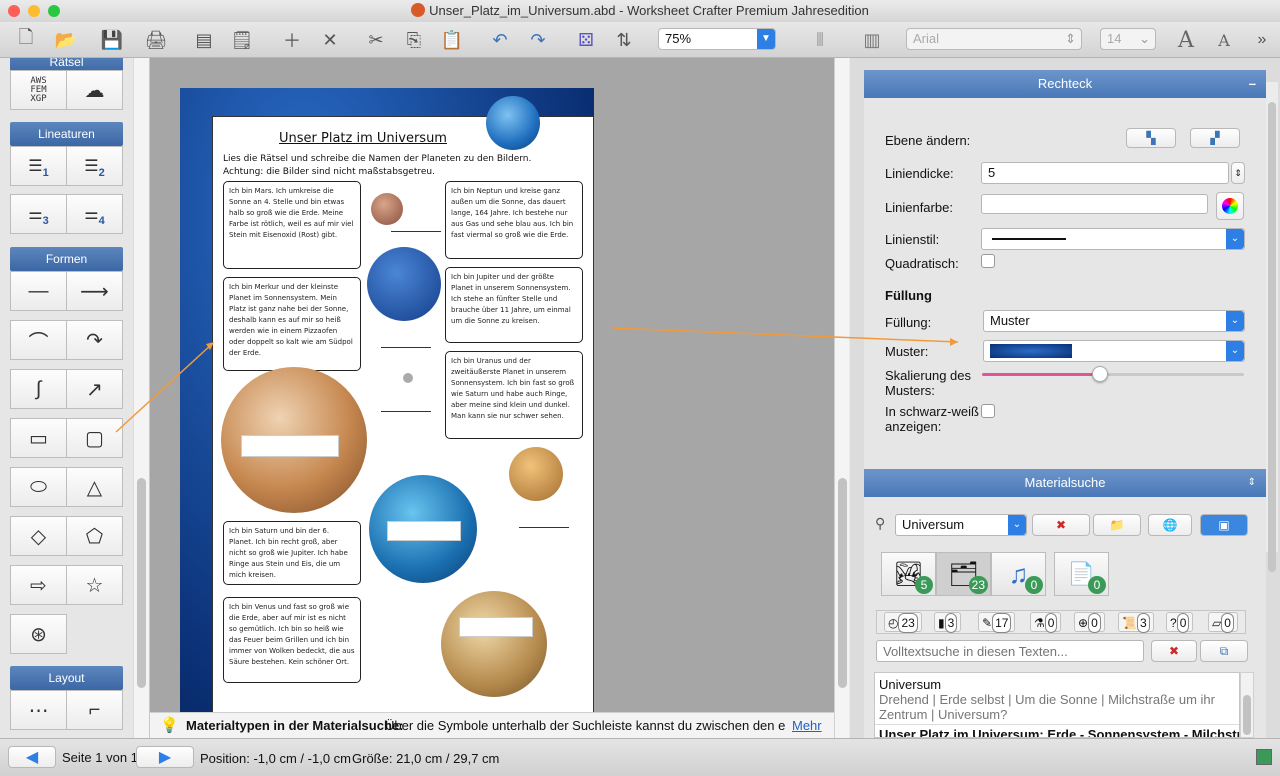 Image resolution: width=1280 pixels, height=776 pixels. I want to click on triangle-tool-icon: △, so click(94, 487).